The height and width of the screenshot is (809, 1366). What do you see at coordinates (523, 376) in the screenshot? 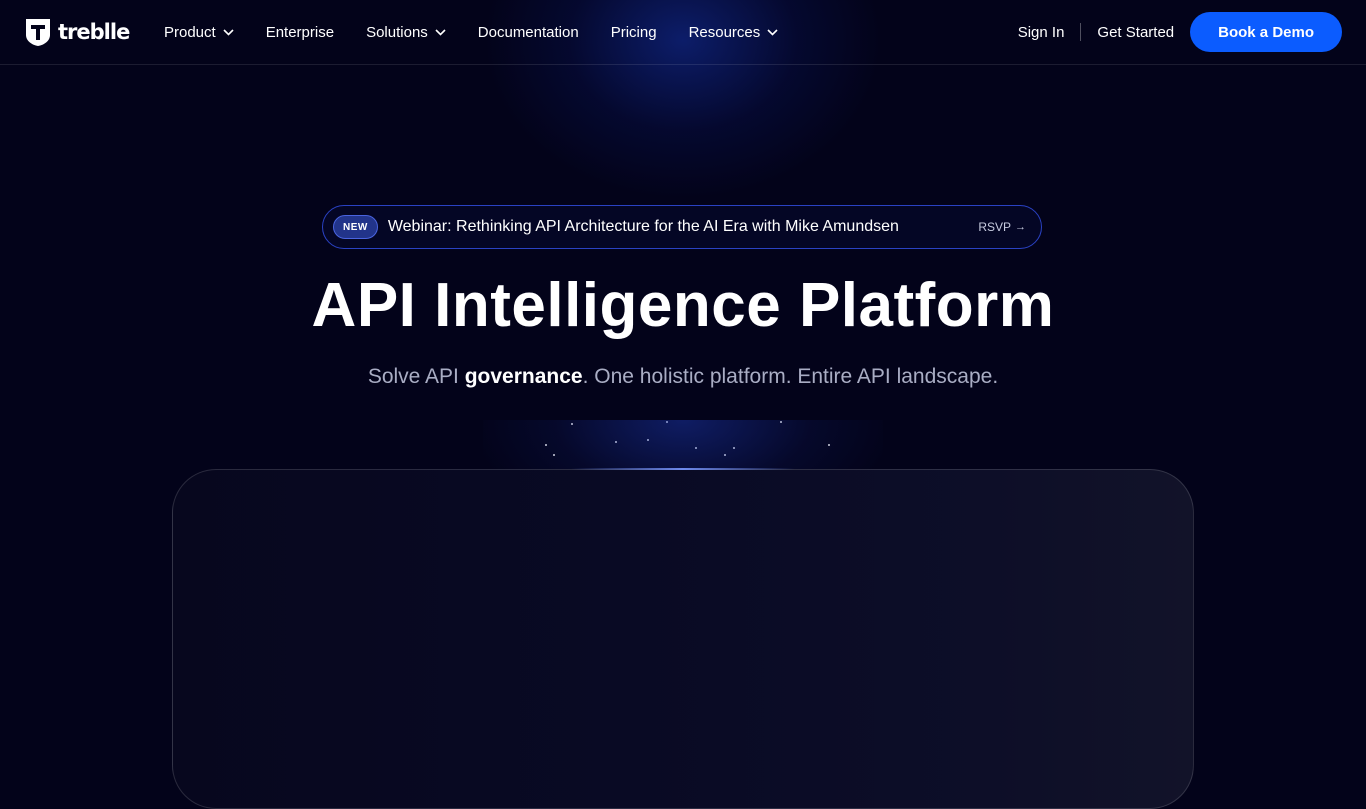
I see `subtitle-emphasis: governance` at bounding box center [523, 376].